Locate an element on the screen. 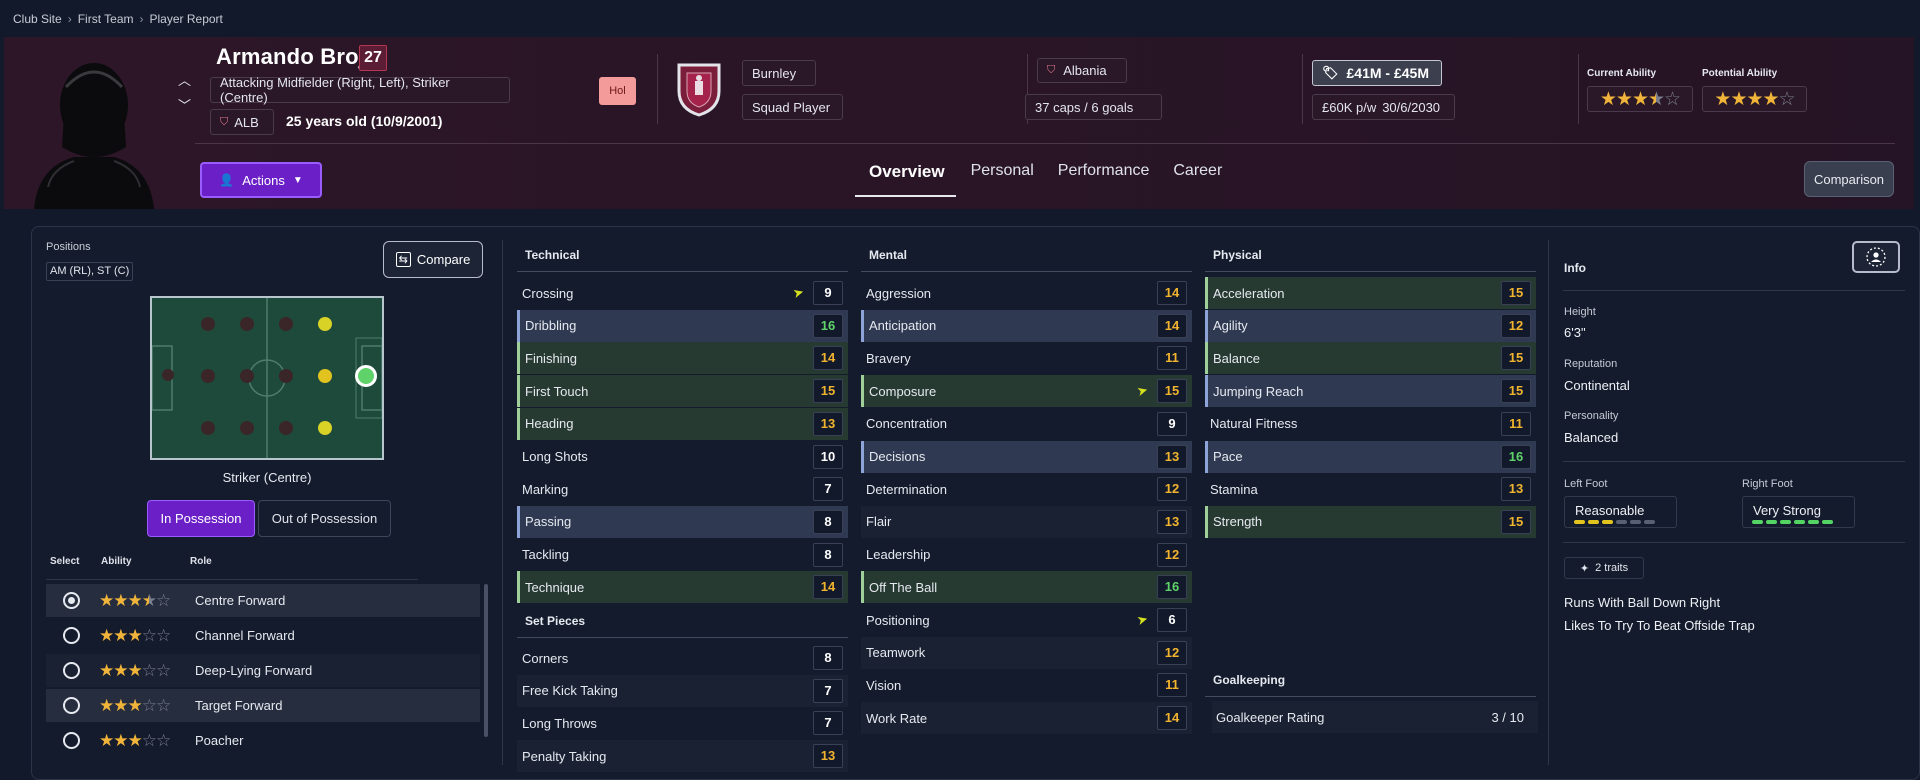 Image resolution: width=1920 pixels, height=780 pixels. attribute-name: Penalty Taking is located at coordinates (564, 756).